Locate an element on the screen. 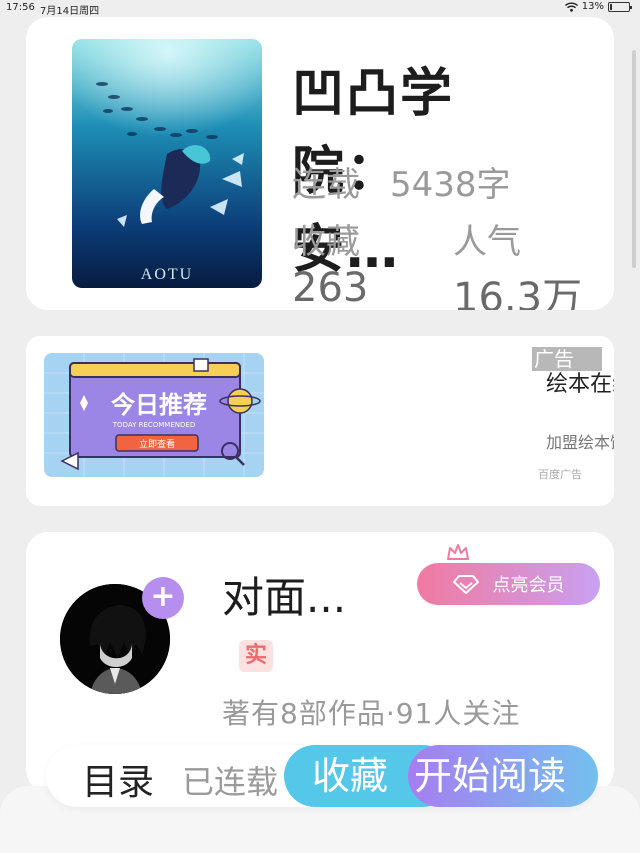 The width and height of the screenshot is (640, 853). vip-upgrade-button: 点亮会员 is located at coordinates (508, 584).